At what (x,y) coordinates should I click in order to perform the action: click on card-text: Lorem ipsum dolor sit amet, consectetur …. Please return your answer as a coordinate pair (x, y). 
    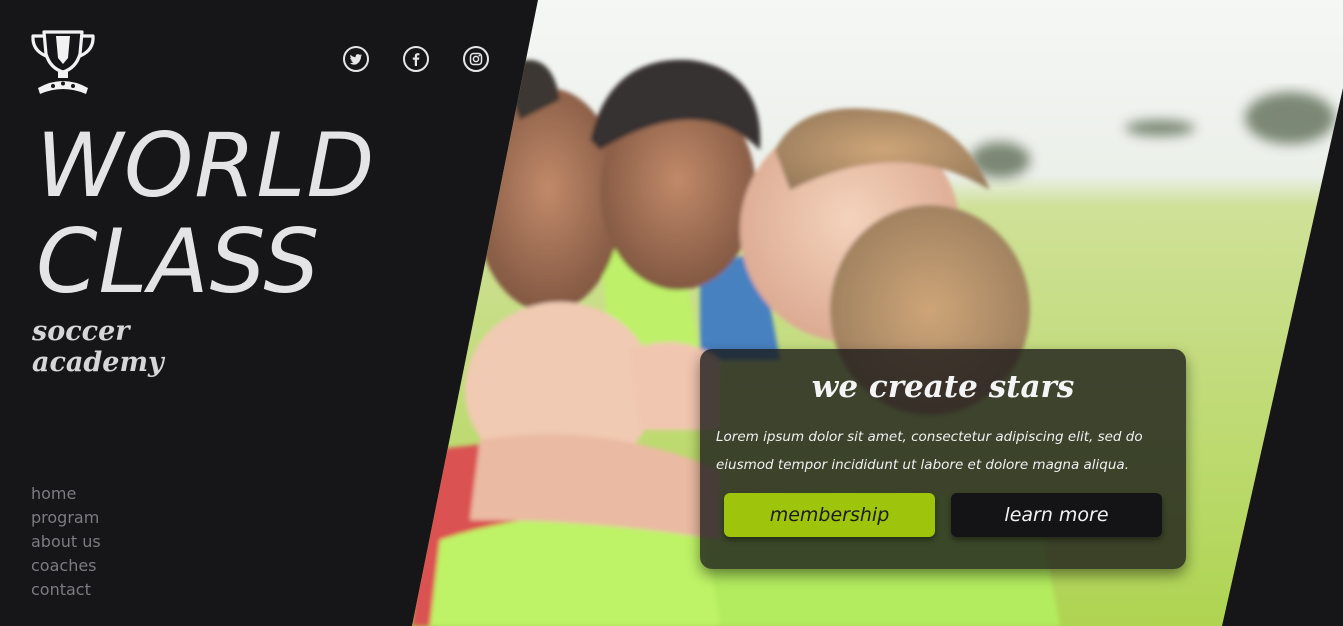
    Looking at the image, I should click on (929, 451).